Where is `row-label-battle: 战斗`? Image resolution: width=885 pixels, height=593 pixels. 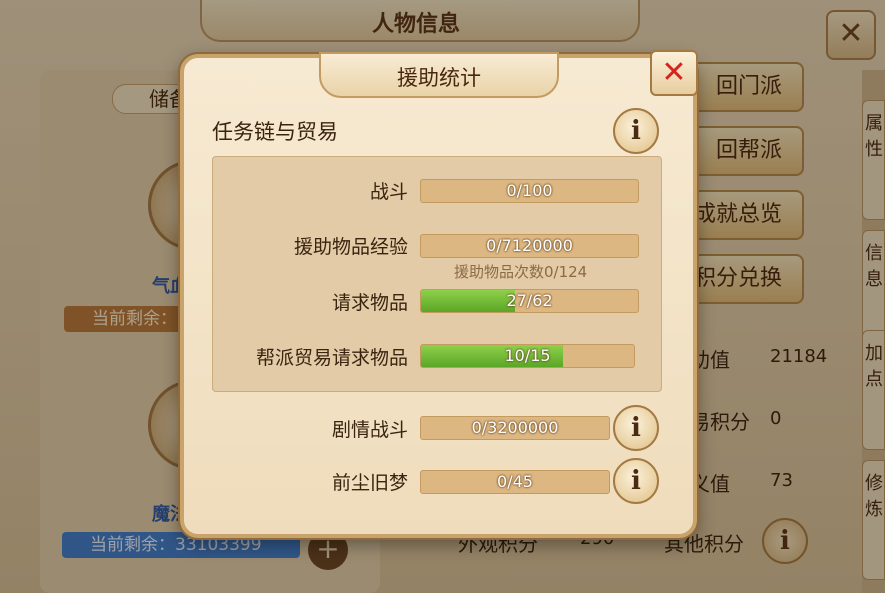 row-label-battle: 战斗 is located at coordinates (388, 192).